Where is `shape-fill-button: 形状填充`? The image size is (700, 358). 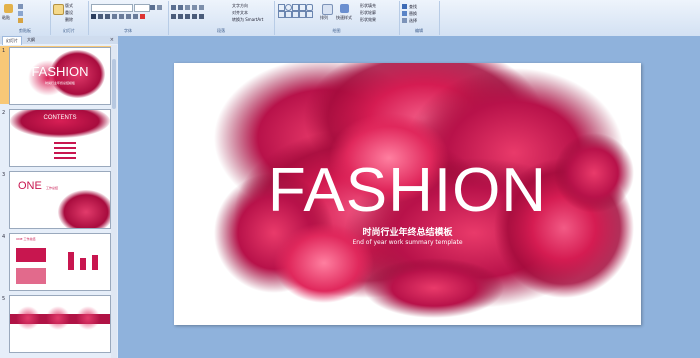
shape-fill-button: 形状填充 is located at coordinates (368, 5).